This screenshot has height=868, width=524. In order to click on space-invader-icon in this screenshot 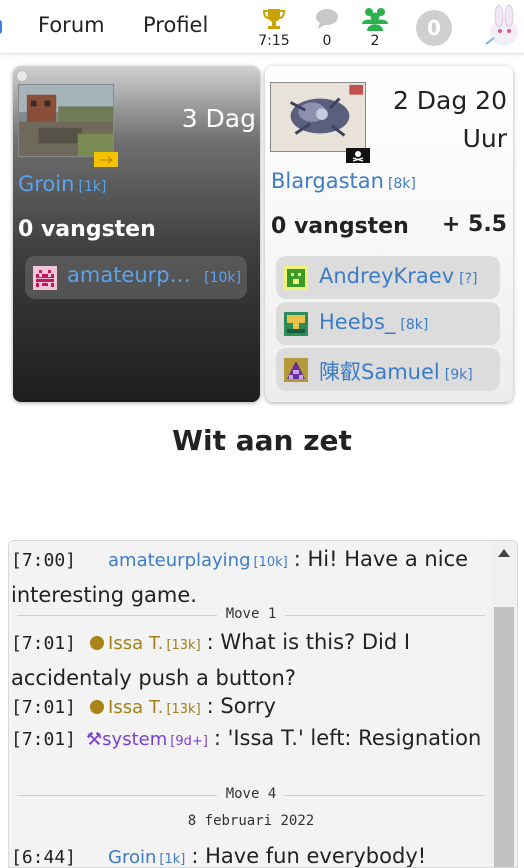, I will do `click(45, 278)`.